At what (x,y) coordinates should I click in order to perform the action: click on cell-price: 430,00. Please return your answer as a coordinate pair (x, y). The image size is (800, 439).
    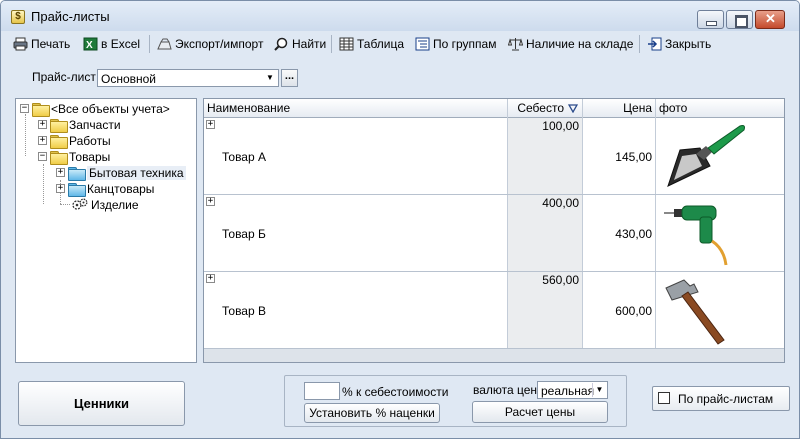
    Looking at the image, I should click on (619, 233).